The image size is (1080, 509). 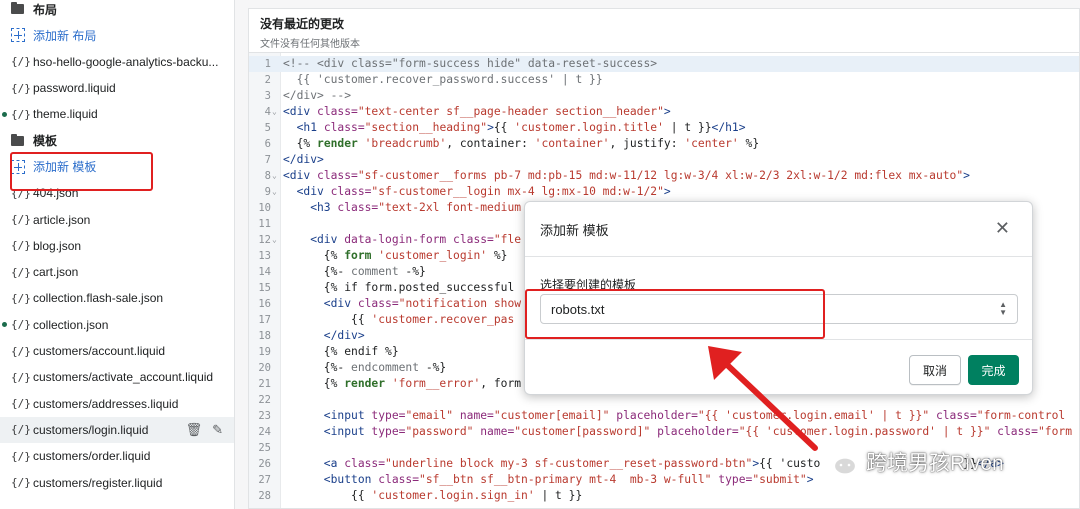 What do you see at coordinates (98, 482) in the screenshot?
I see `sidebar-item-label: customers/register.liquid` at bounding box center [98, 482].